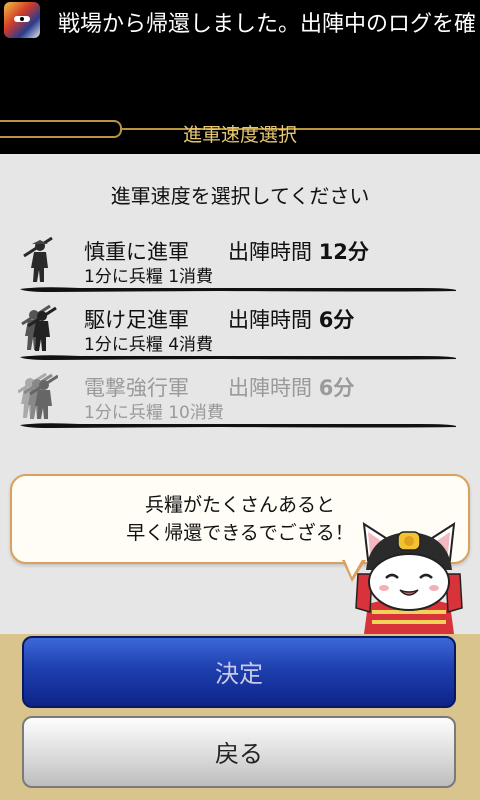  I want to click on army-icon, so click(38, 395).